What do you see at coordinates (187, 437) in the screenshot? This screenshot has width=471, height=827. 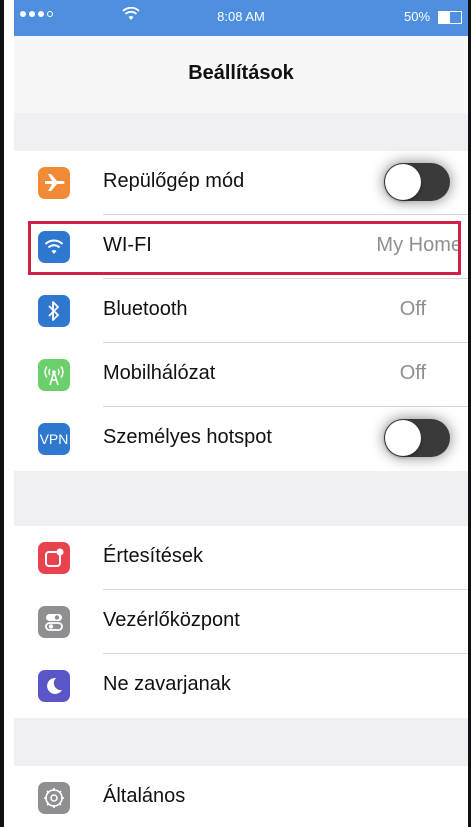 I see `row-label: Személyes hotspot` at bounding box center [187, 437].